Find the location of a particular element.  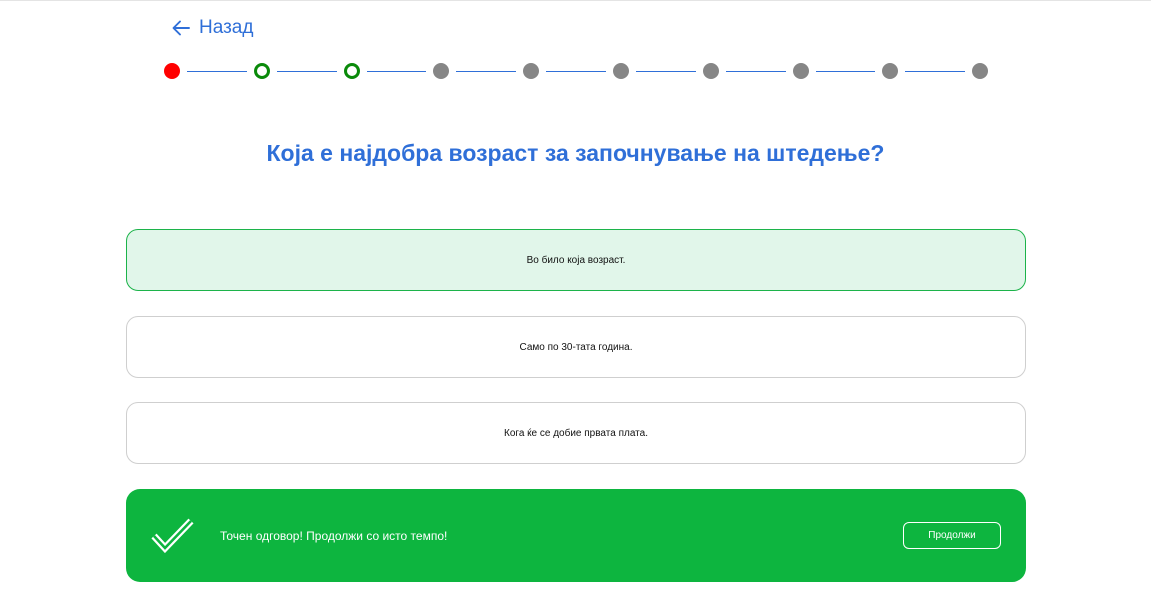

answer-option-1: Во било која возраст. is located at coordinates (576, 260).